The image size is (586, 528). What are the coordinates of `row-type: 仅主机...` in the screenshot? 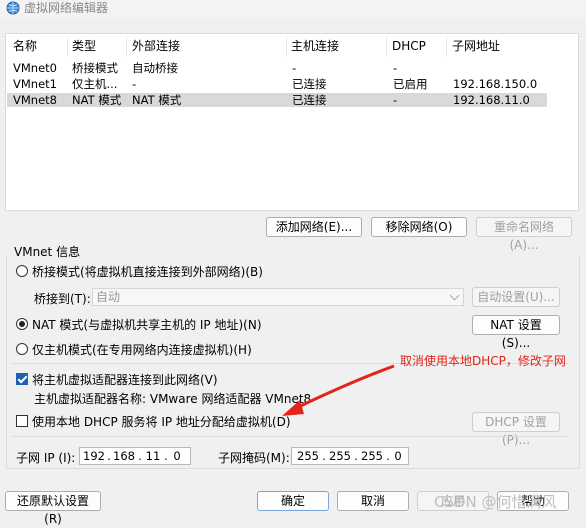 It's located at (95, 84).